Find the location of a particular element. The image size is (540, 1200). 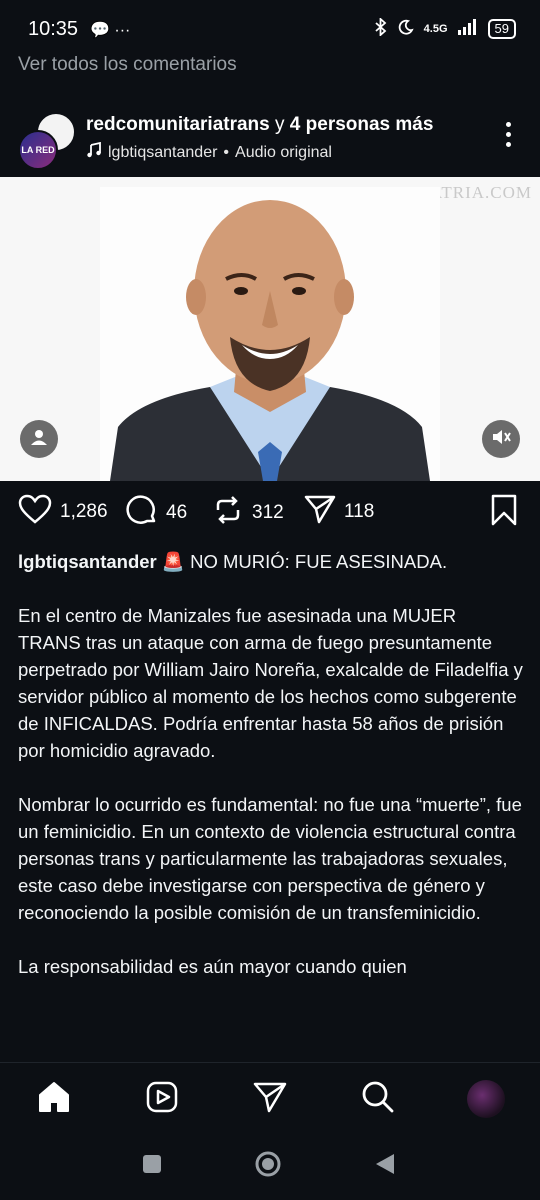

audio-label: Audio original is located at coordinates (283, 152).